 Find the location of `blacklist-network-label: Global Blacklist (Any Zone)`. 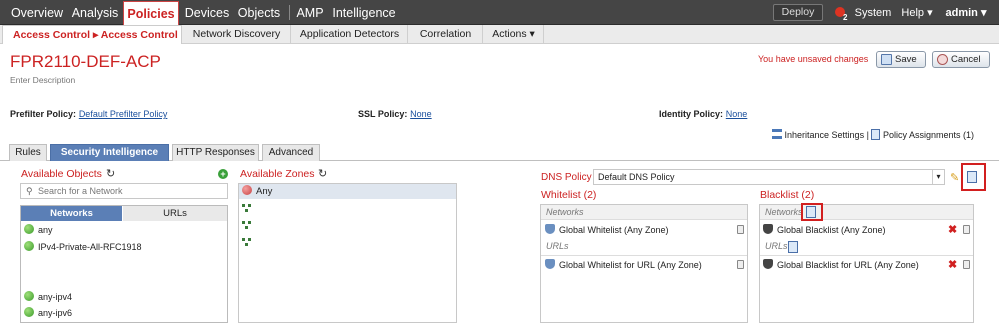

blacklist-network-label: Global Blacklist (Any Zone) is located at coordinates (831, 230).